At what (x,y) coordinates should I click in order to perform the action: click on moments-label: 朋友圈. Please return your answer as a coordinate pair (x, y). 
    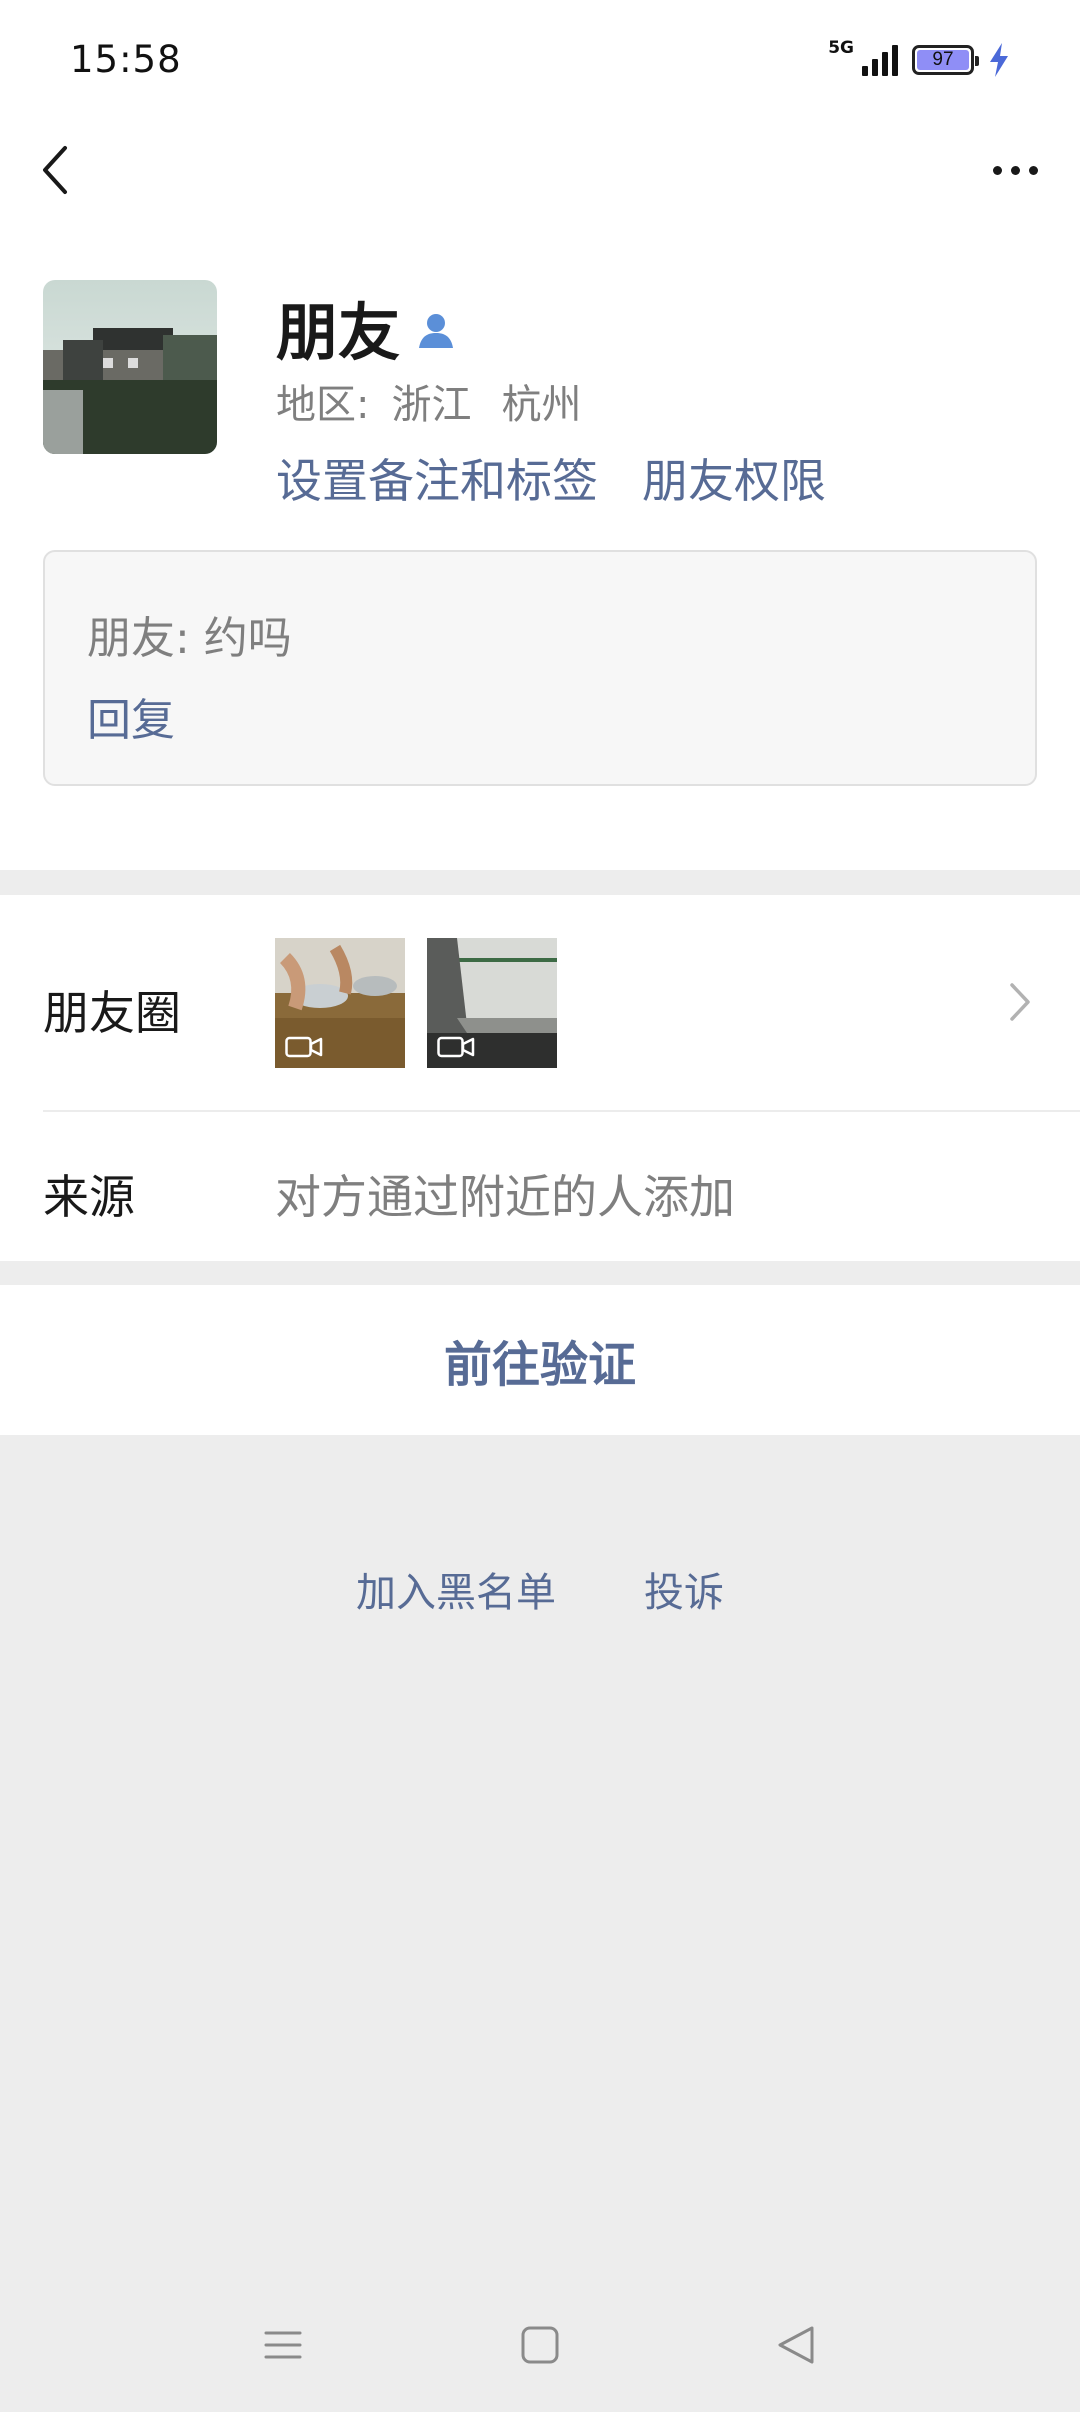
    Looking at the image, I should click on (112, 1013).